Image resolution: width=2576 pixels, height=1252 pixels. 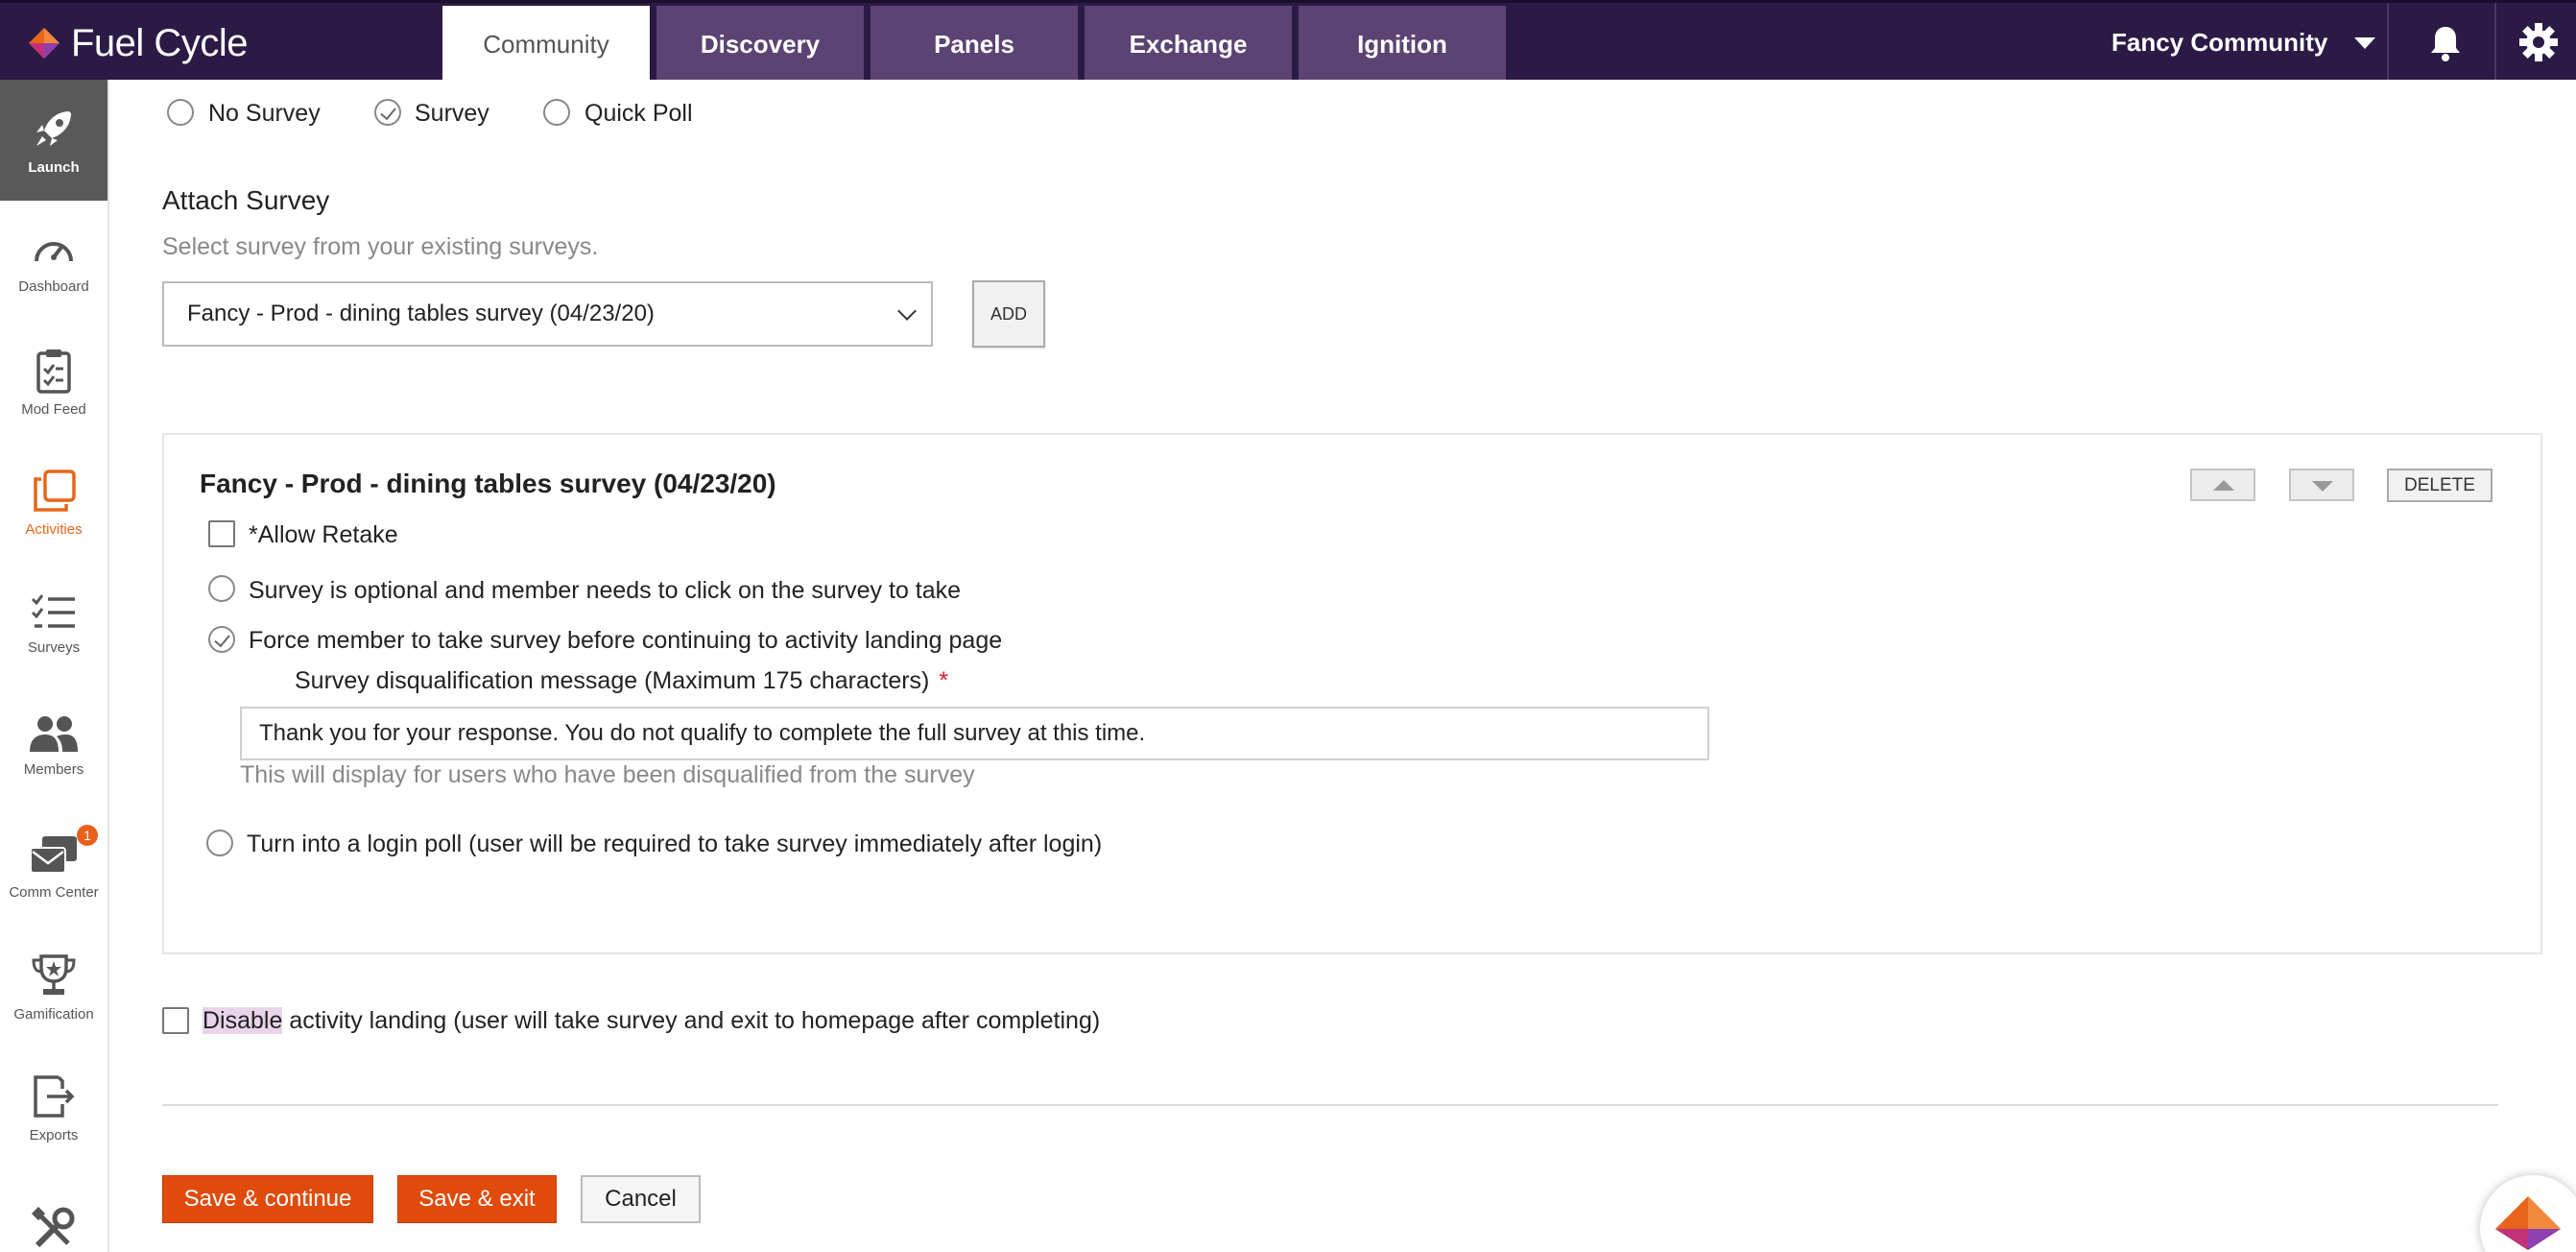 I want to click on arrow-down-icon, so click(x=2322, y=486).